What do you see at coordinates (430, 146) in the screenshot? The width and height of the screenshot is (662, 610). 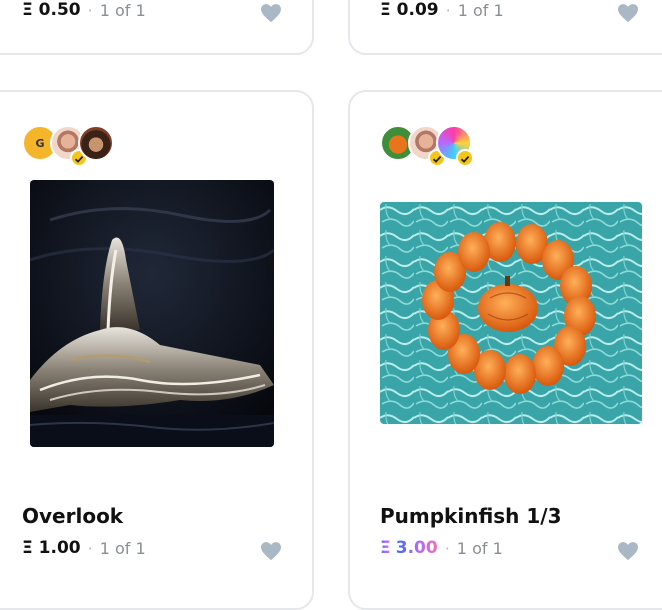 I see `owner-avatars` at bounding box center [430, 146].